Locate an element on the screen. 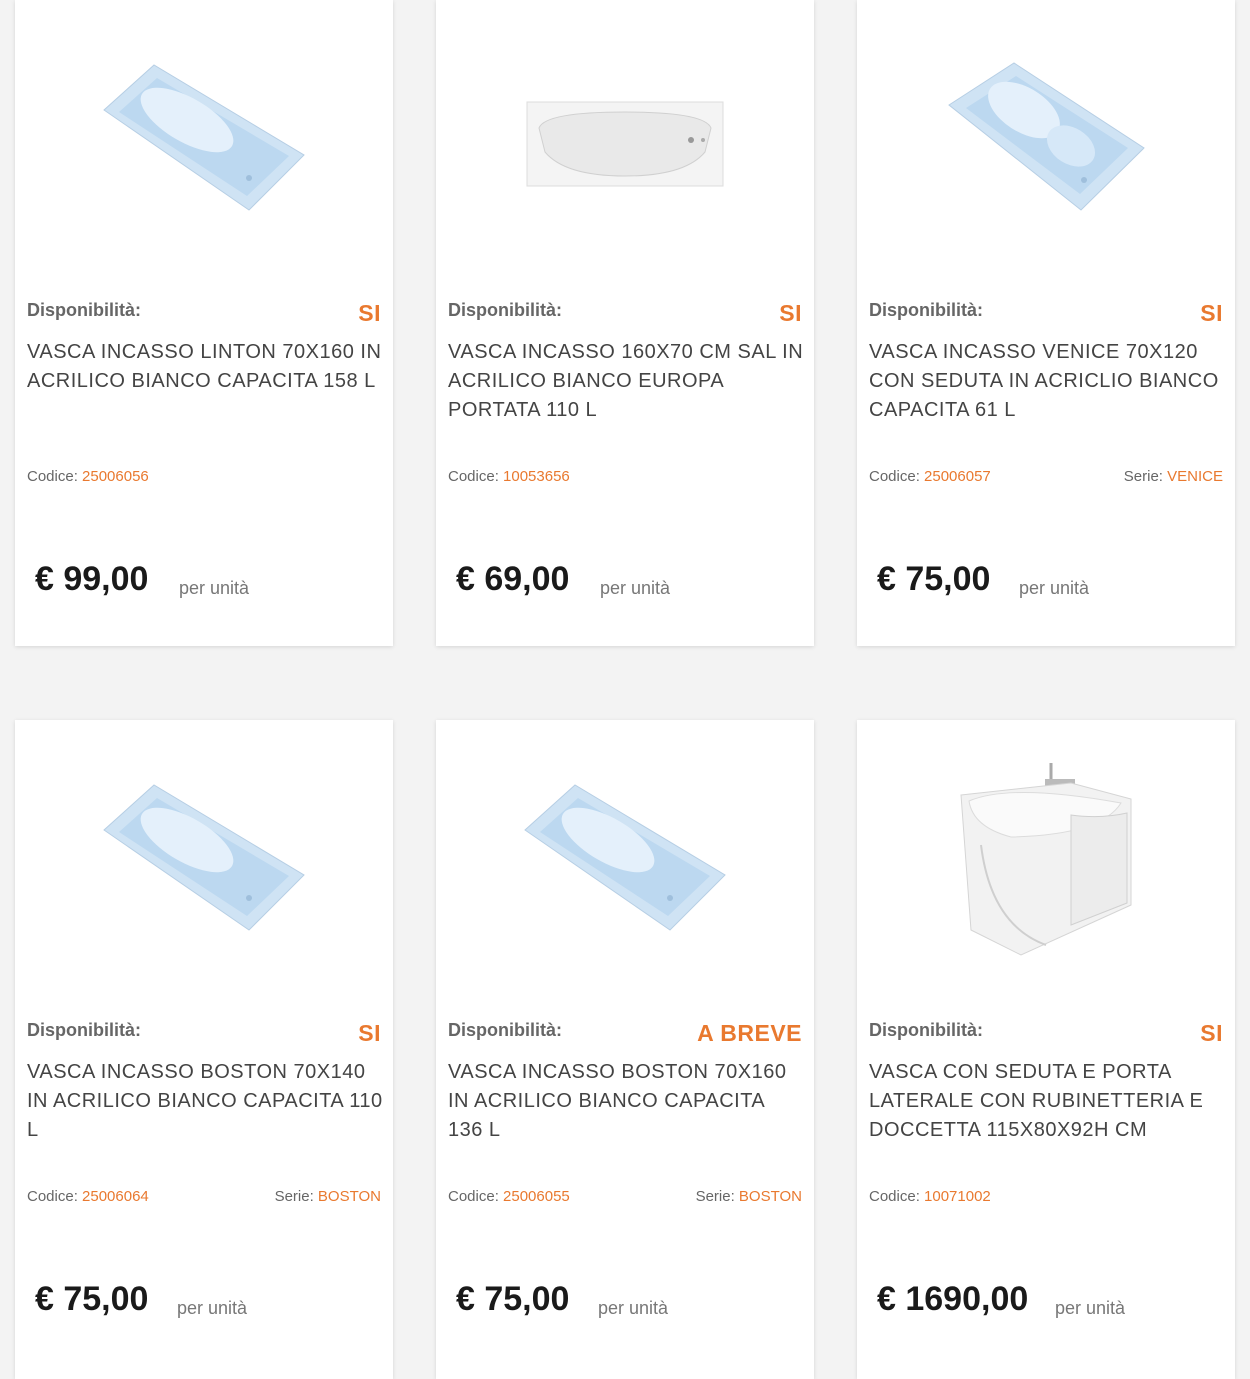 The image size is (1250, 1379). bathtub-seat-icon is located at coordinates (1046, 145).